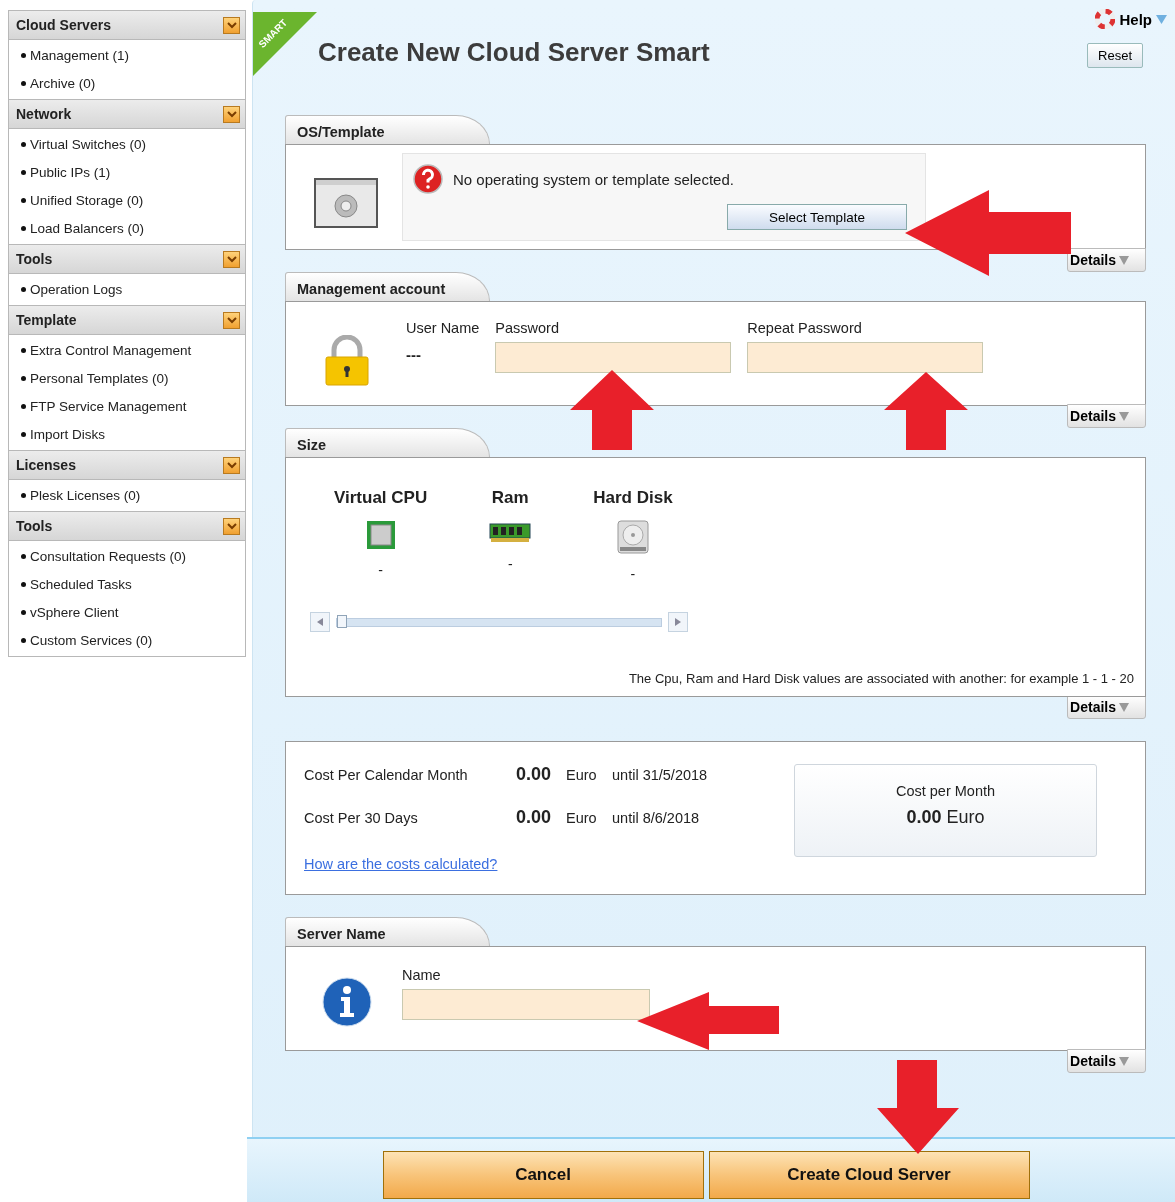 The height and width of the screenshot is (1202, 1175). What do you see at coordinates (1131, 19) in the screenshot?
I see `help-button: Help` at bounding box center [1131, 19].